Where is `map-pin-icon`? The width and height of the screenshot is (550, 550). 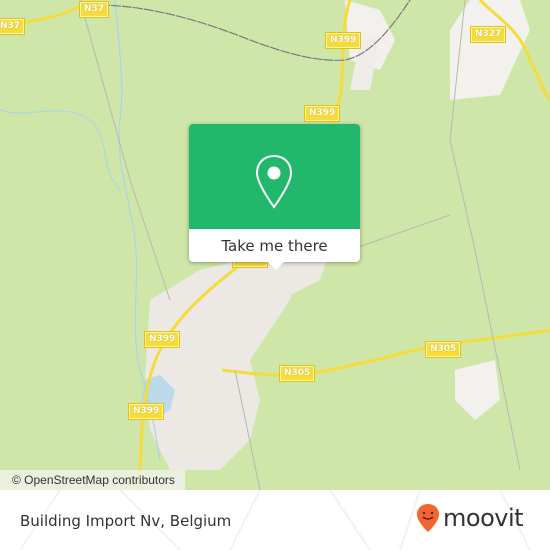
map-pin-icon is located at coordinates (274, 181).